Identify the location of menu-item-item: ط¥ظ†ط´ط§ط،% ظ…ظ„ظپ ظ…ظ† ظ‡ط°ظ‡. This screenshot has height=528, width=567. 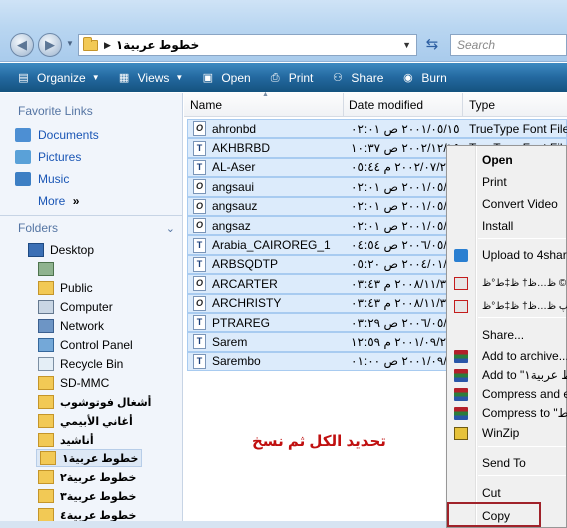
(507, 306).